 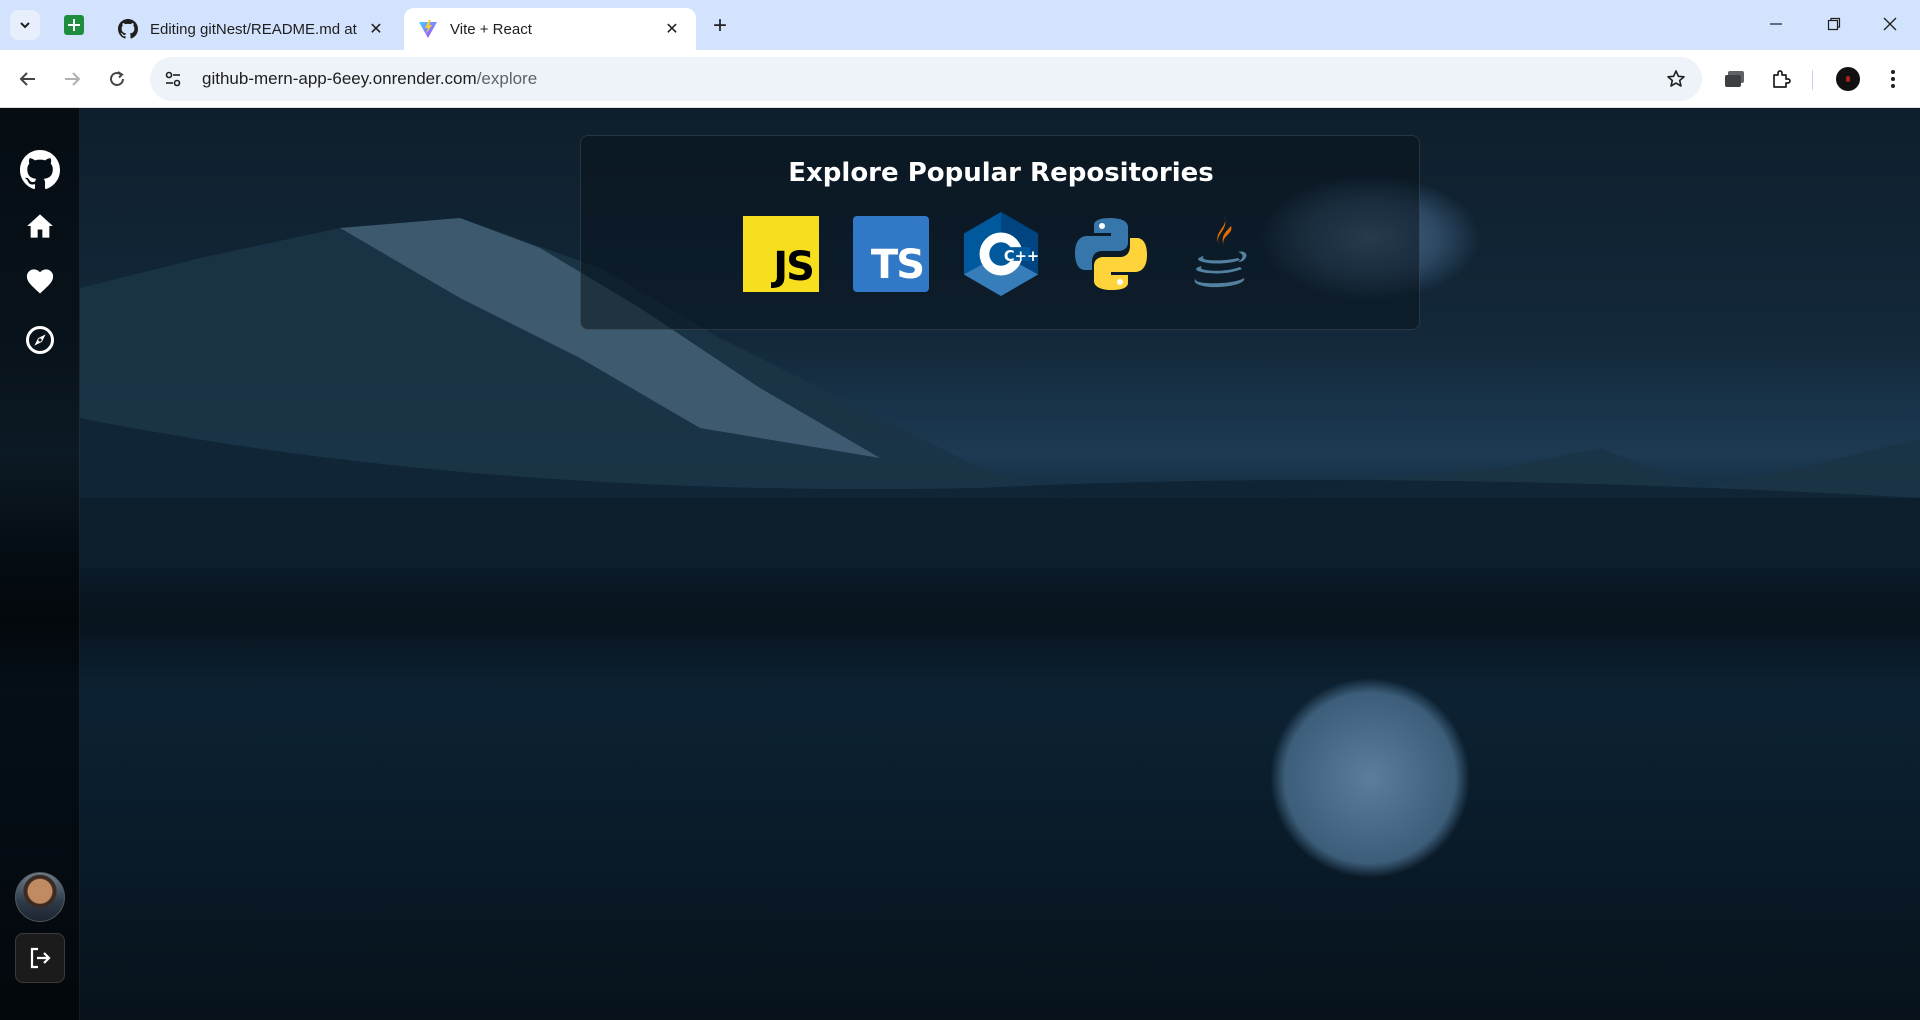 I want to click on forward-button, so click(x=72, y=79).